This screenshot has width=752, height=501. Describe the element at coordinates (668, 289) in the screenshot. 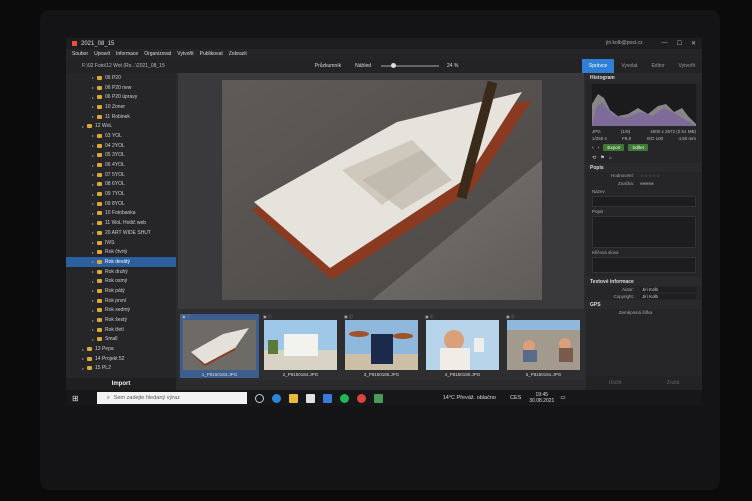

I see `author-field: Jiri Kolb` at that location.